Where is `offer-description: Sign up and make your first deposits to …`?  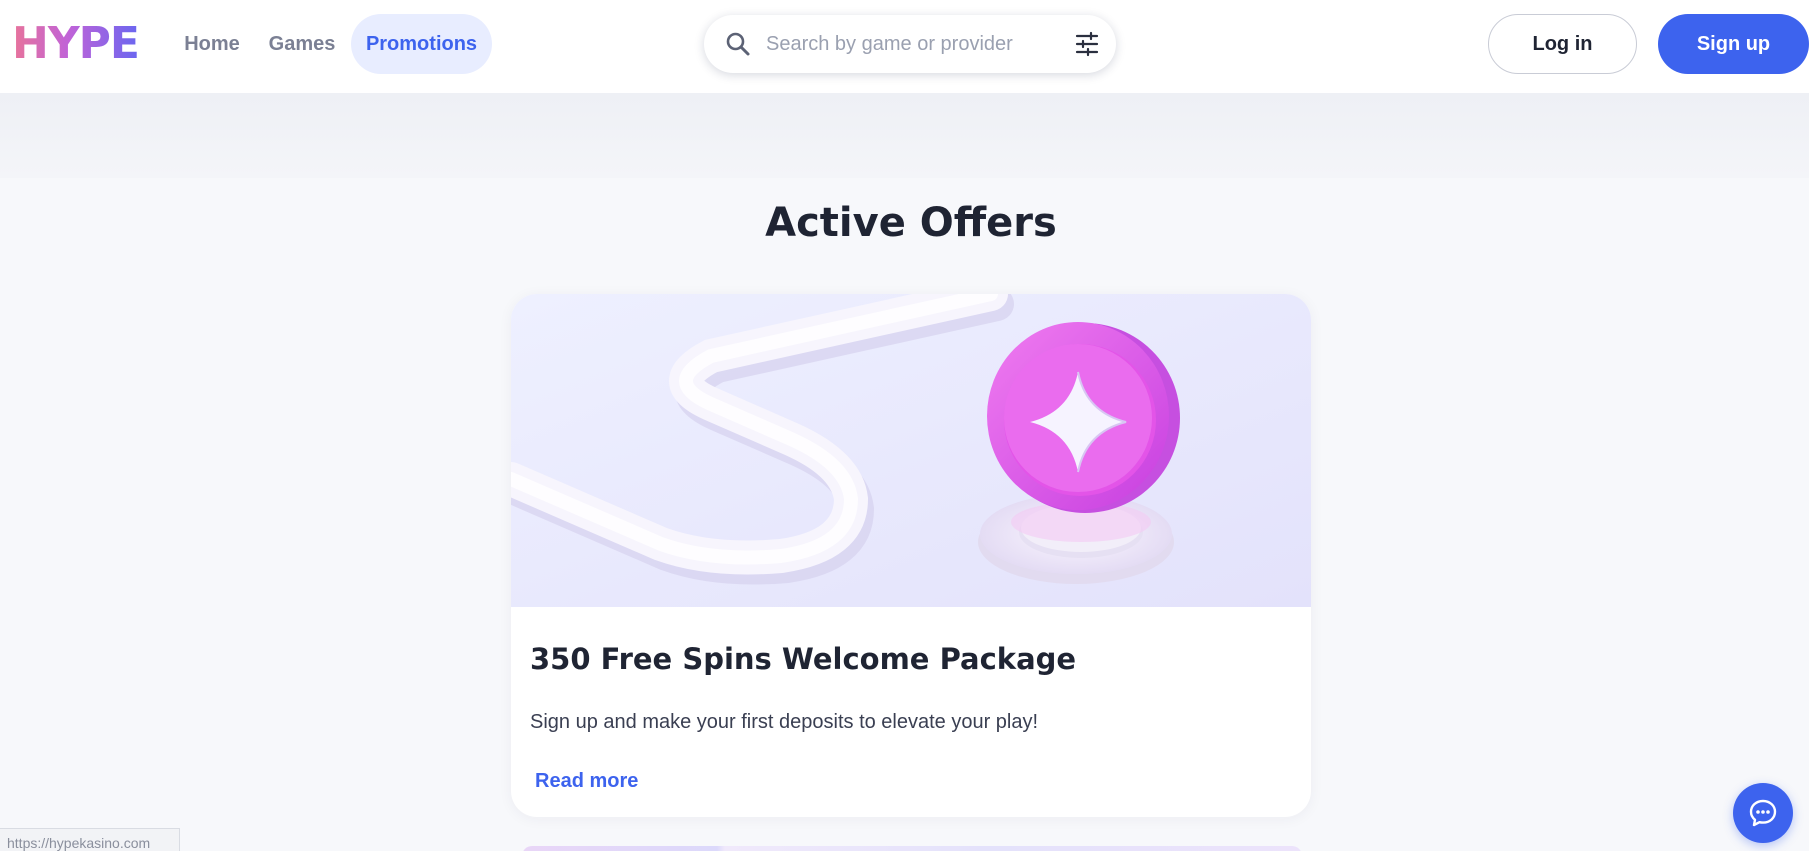
offer-description: Sign up and make your first deposits to … is located at coordinates (784, 722).